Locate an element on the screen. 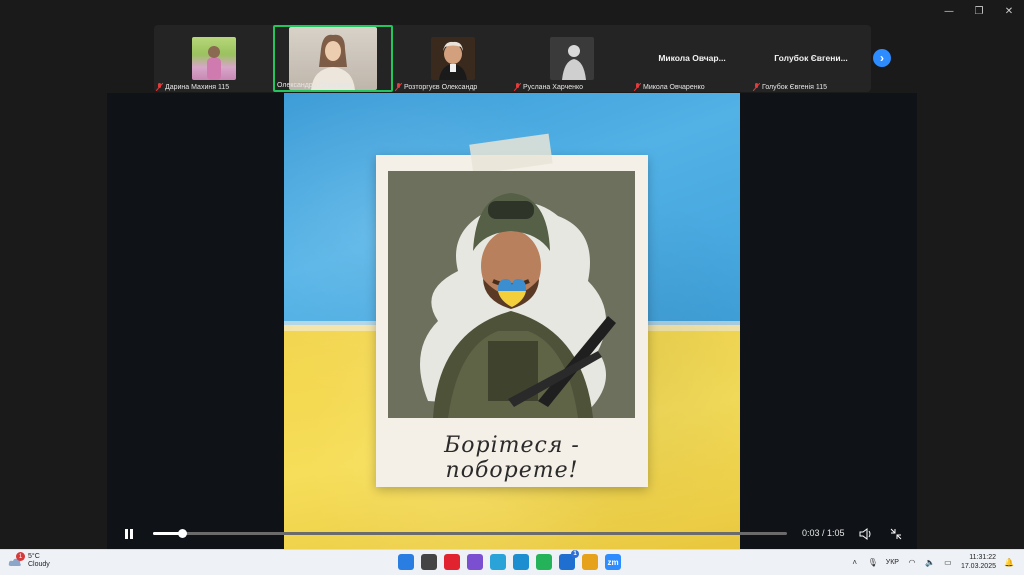 The image size is (1024, 575). participant-tile: Микола Овчар... Микола Овчаренко is located at coordinates (692, 58).